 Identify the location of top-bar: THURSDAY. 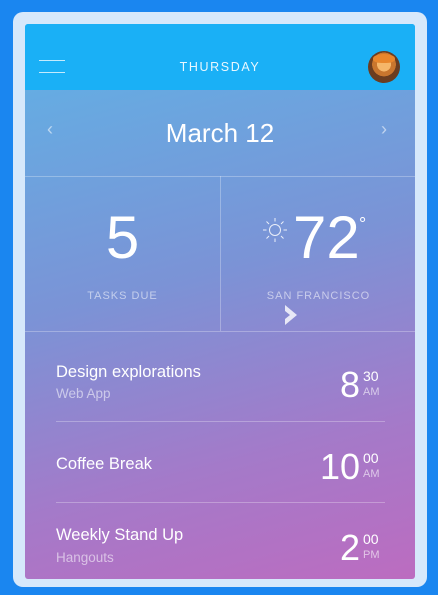
(220, 57).